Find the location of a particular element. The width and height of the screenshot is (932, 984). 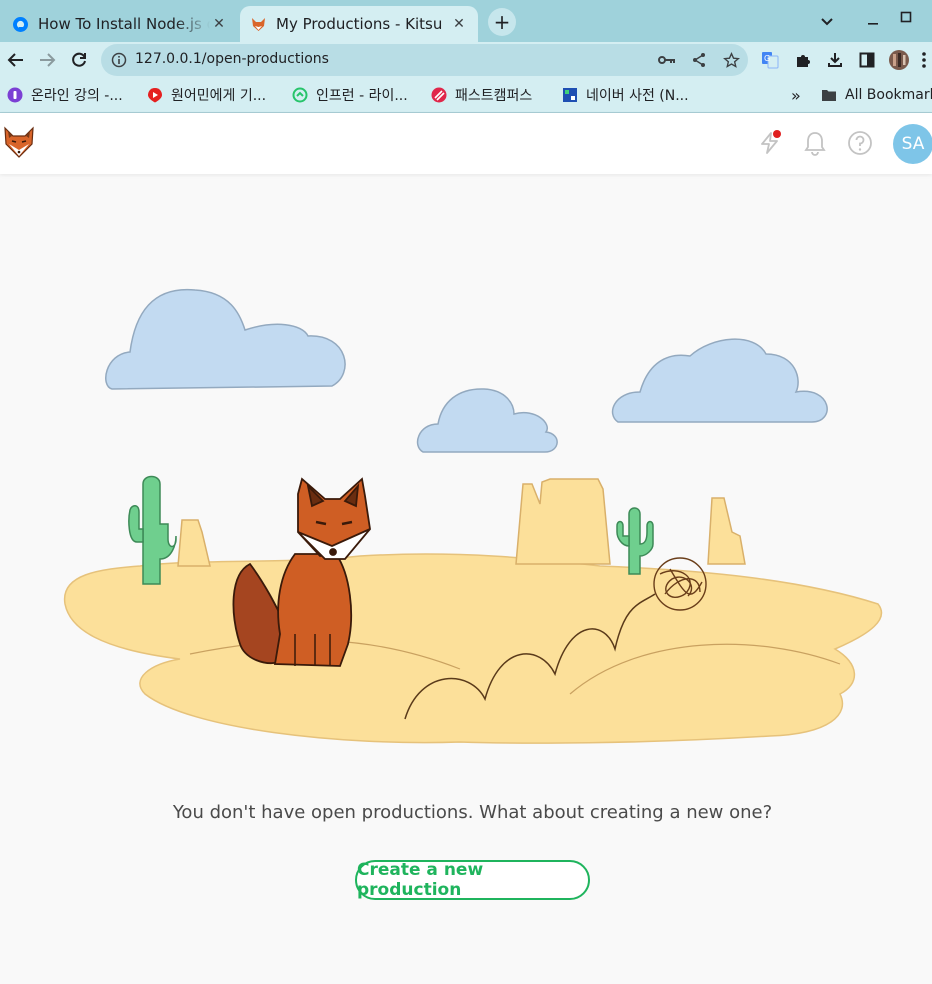

naver-icon is located at coordinates (570, 95).